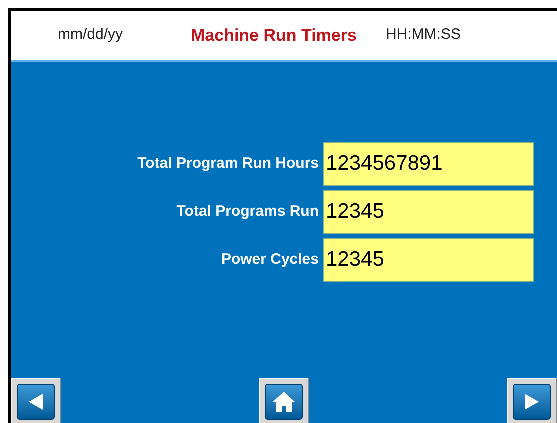 This screenshot has width=557, height=423. I want to click on right-triangle-icon, so click(532, 402).